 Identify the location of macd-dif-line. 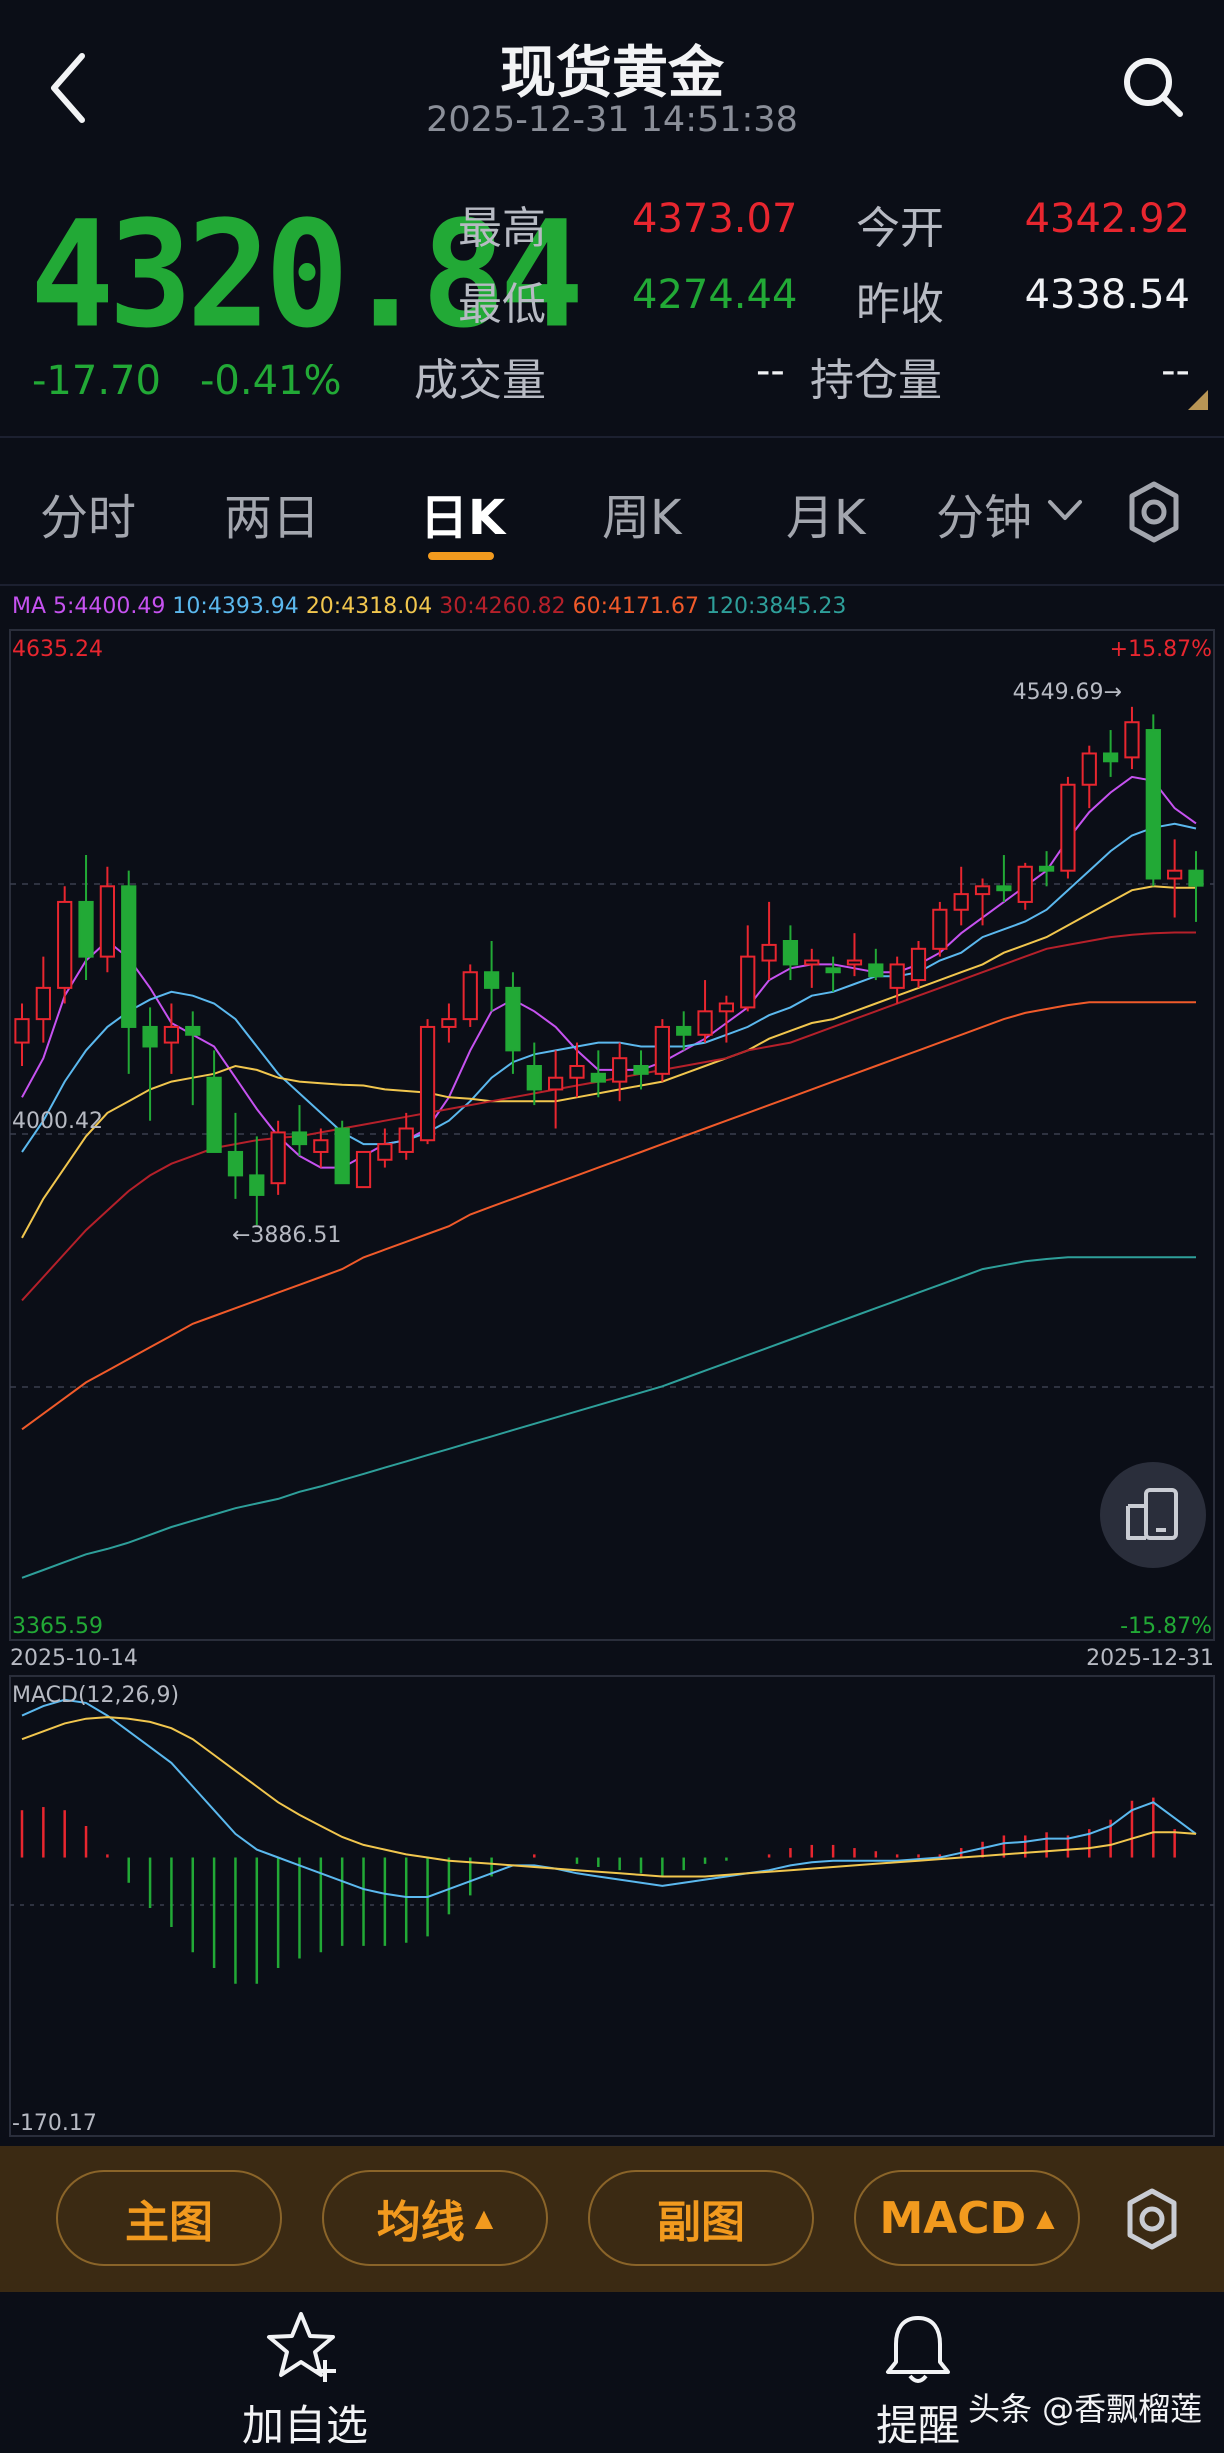
(609, 1798).